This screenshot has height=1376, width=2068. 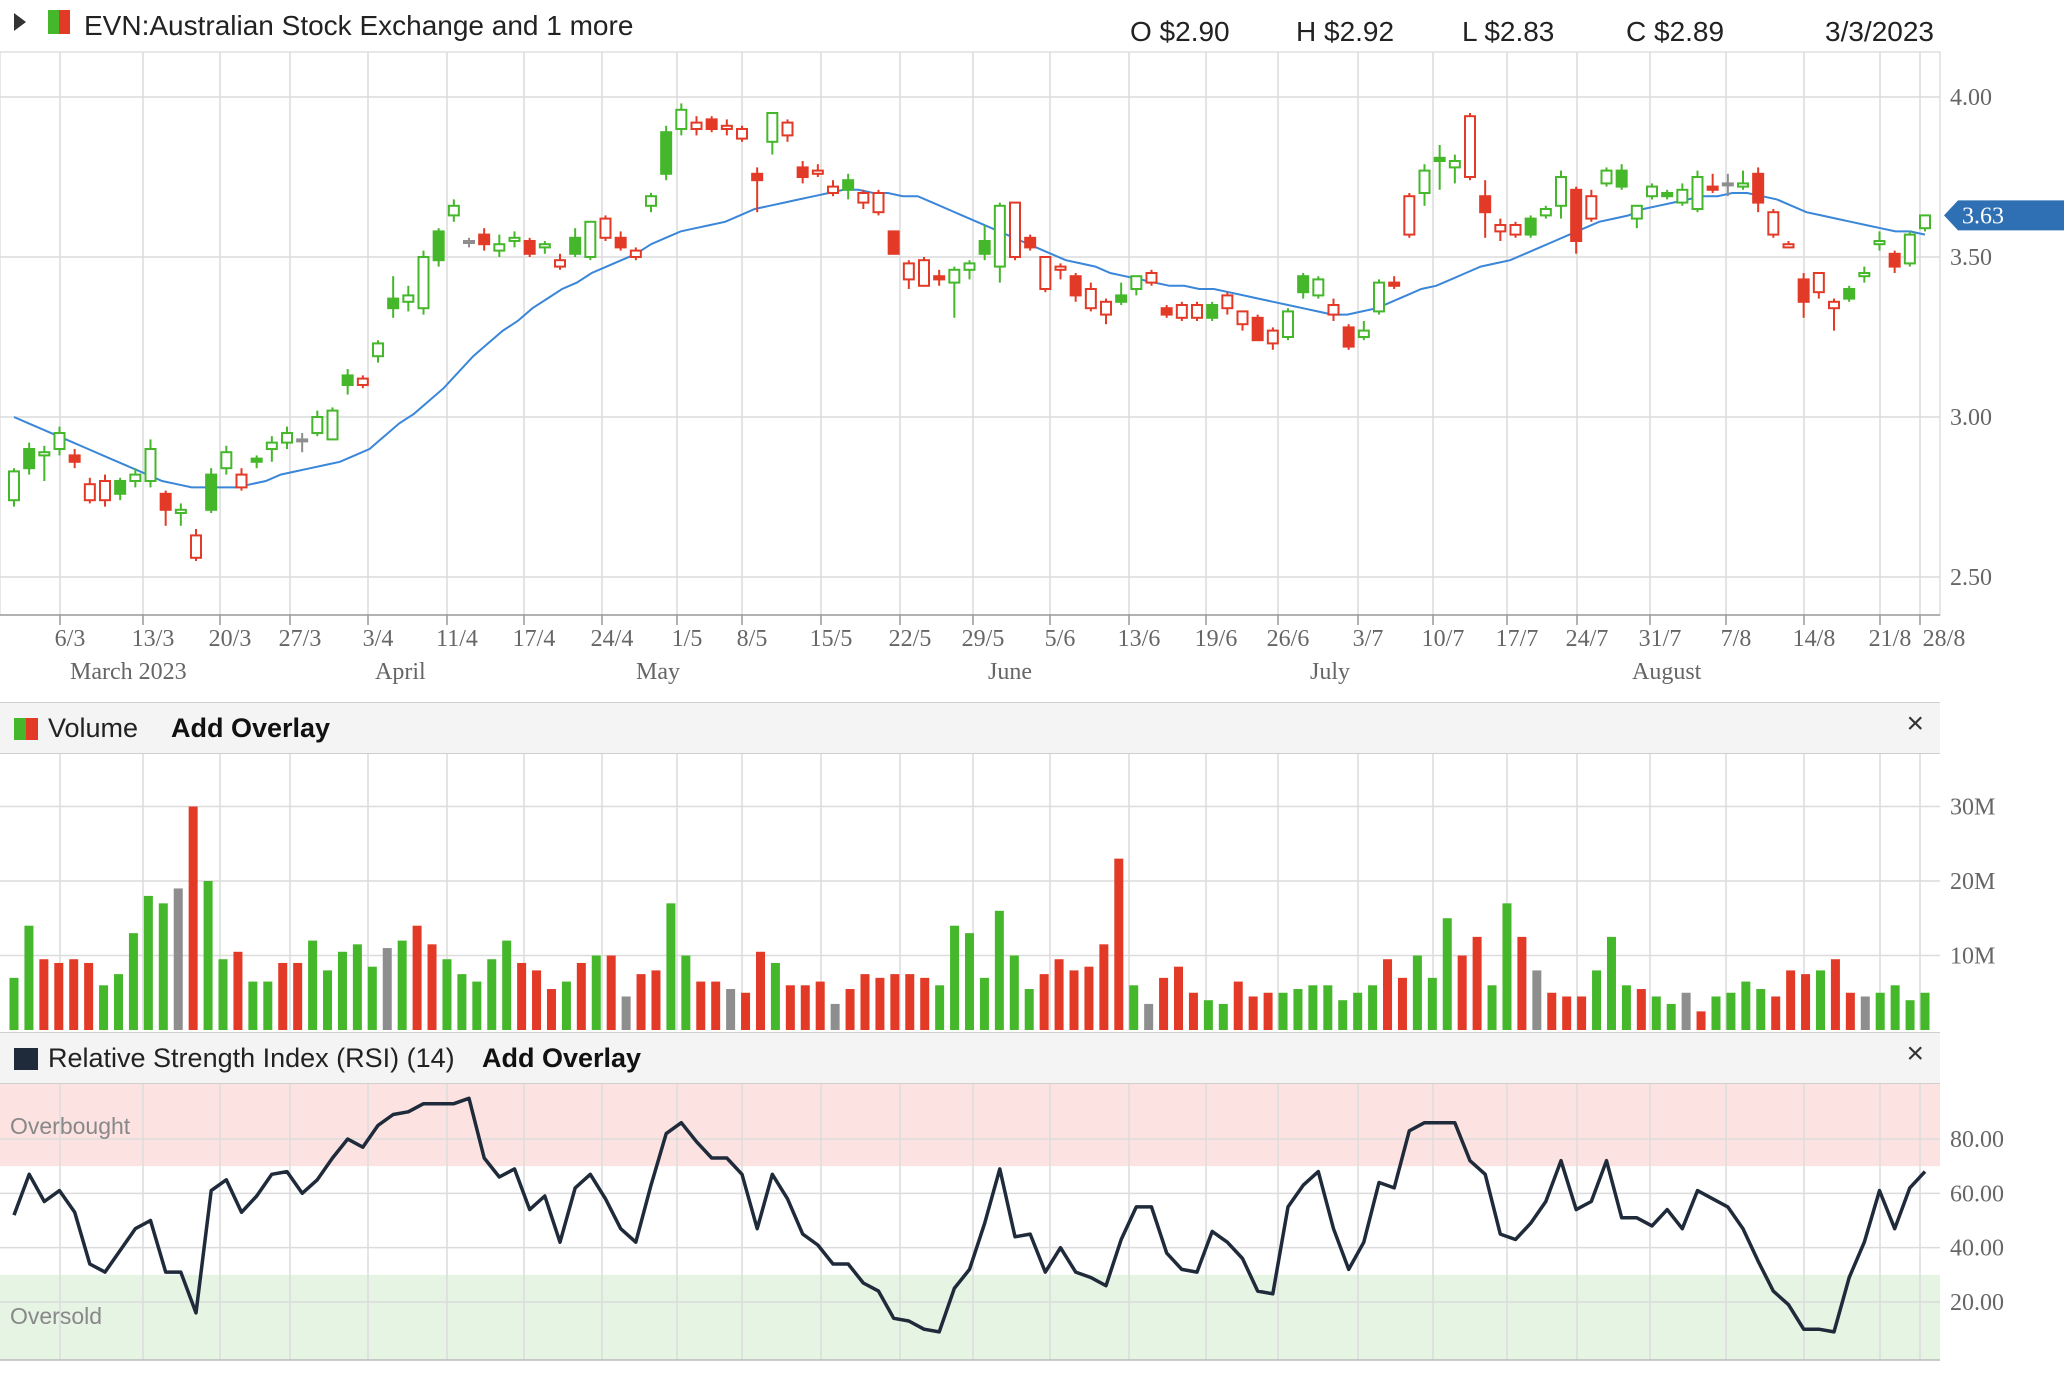 I want to click on close-volume-icon: ×, so click(x=1915, y=724).